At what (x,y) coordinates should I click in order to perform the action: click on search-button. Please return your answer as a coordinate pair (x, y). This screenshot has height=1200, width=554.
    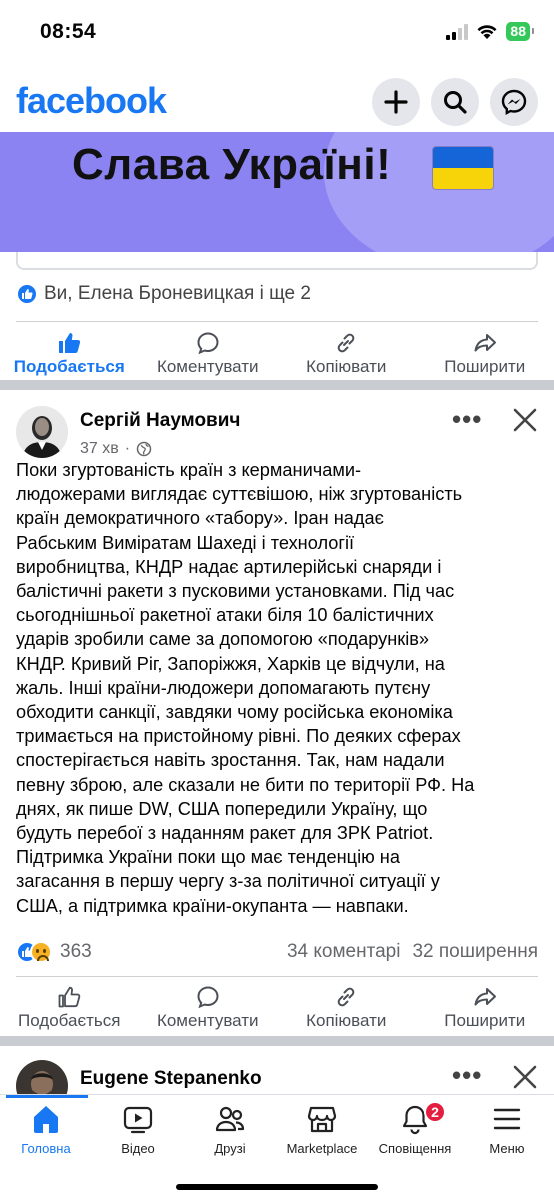
    Looking at the image, I should click on (455, 102).